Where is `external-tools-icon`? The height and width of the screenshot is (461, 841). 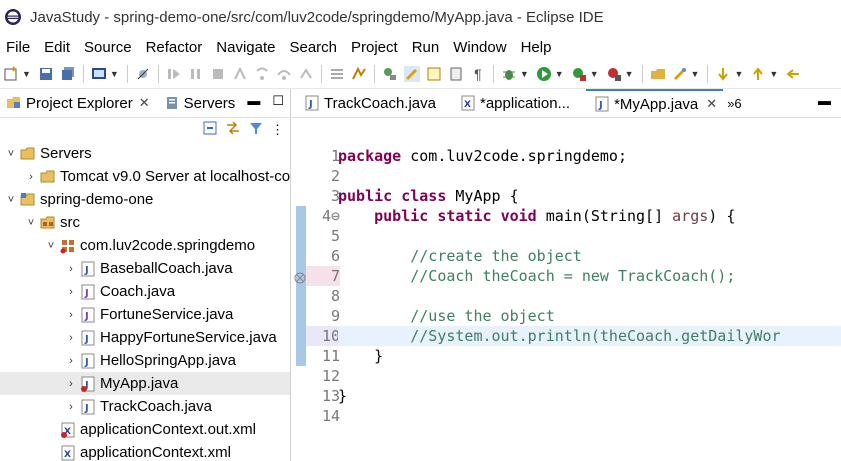
external-tools-icon is located at coordinates (614, 74).